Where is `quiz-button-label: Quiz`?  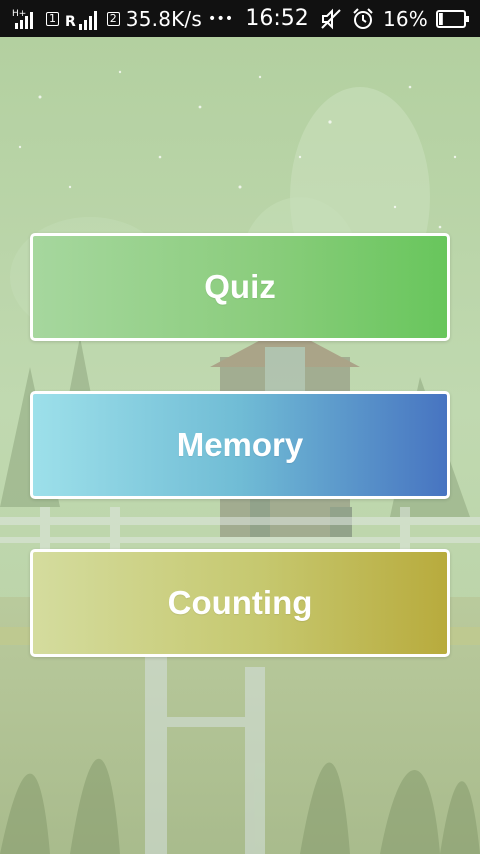
quiz-button-label: Quiz is located at coordinates (240, 286).